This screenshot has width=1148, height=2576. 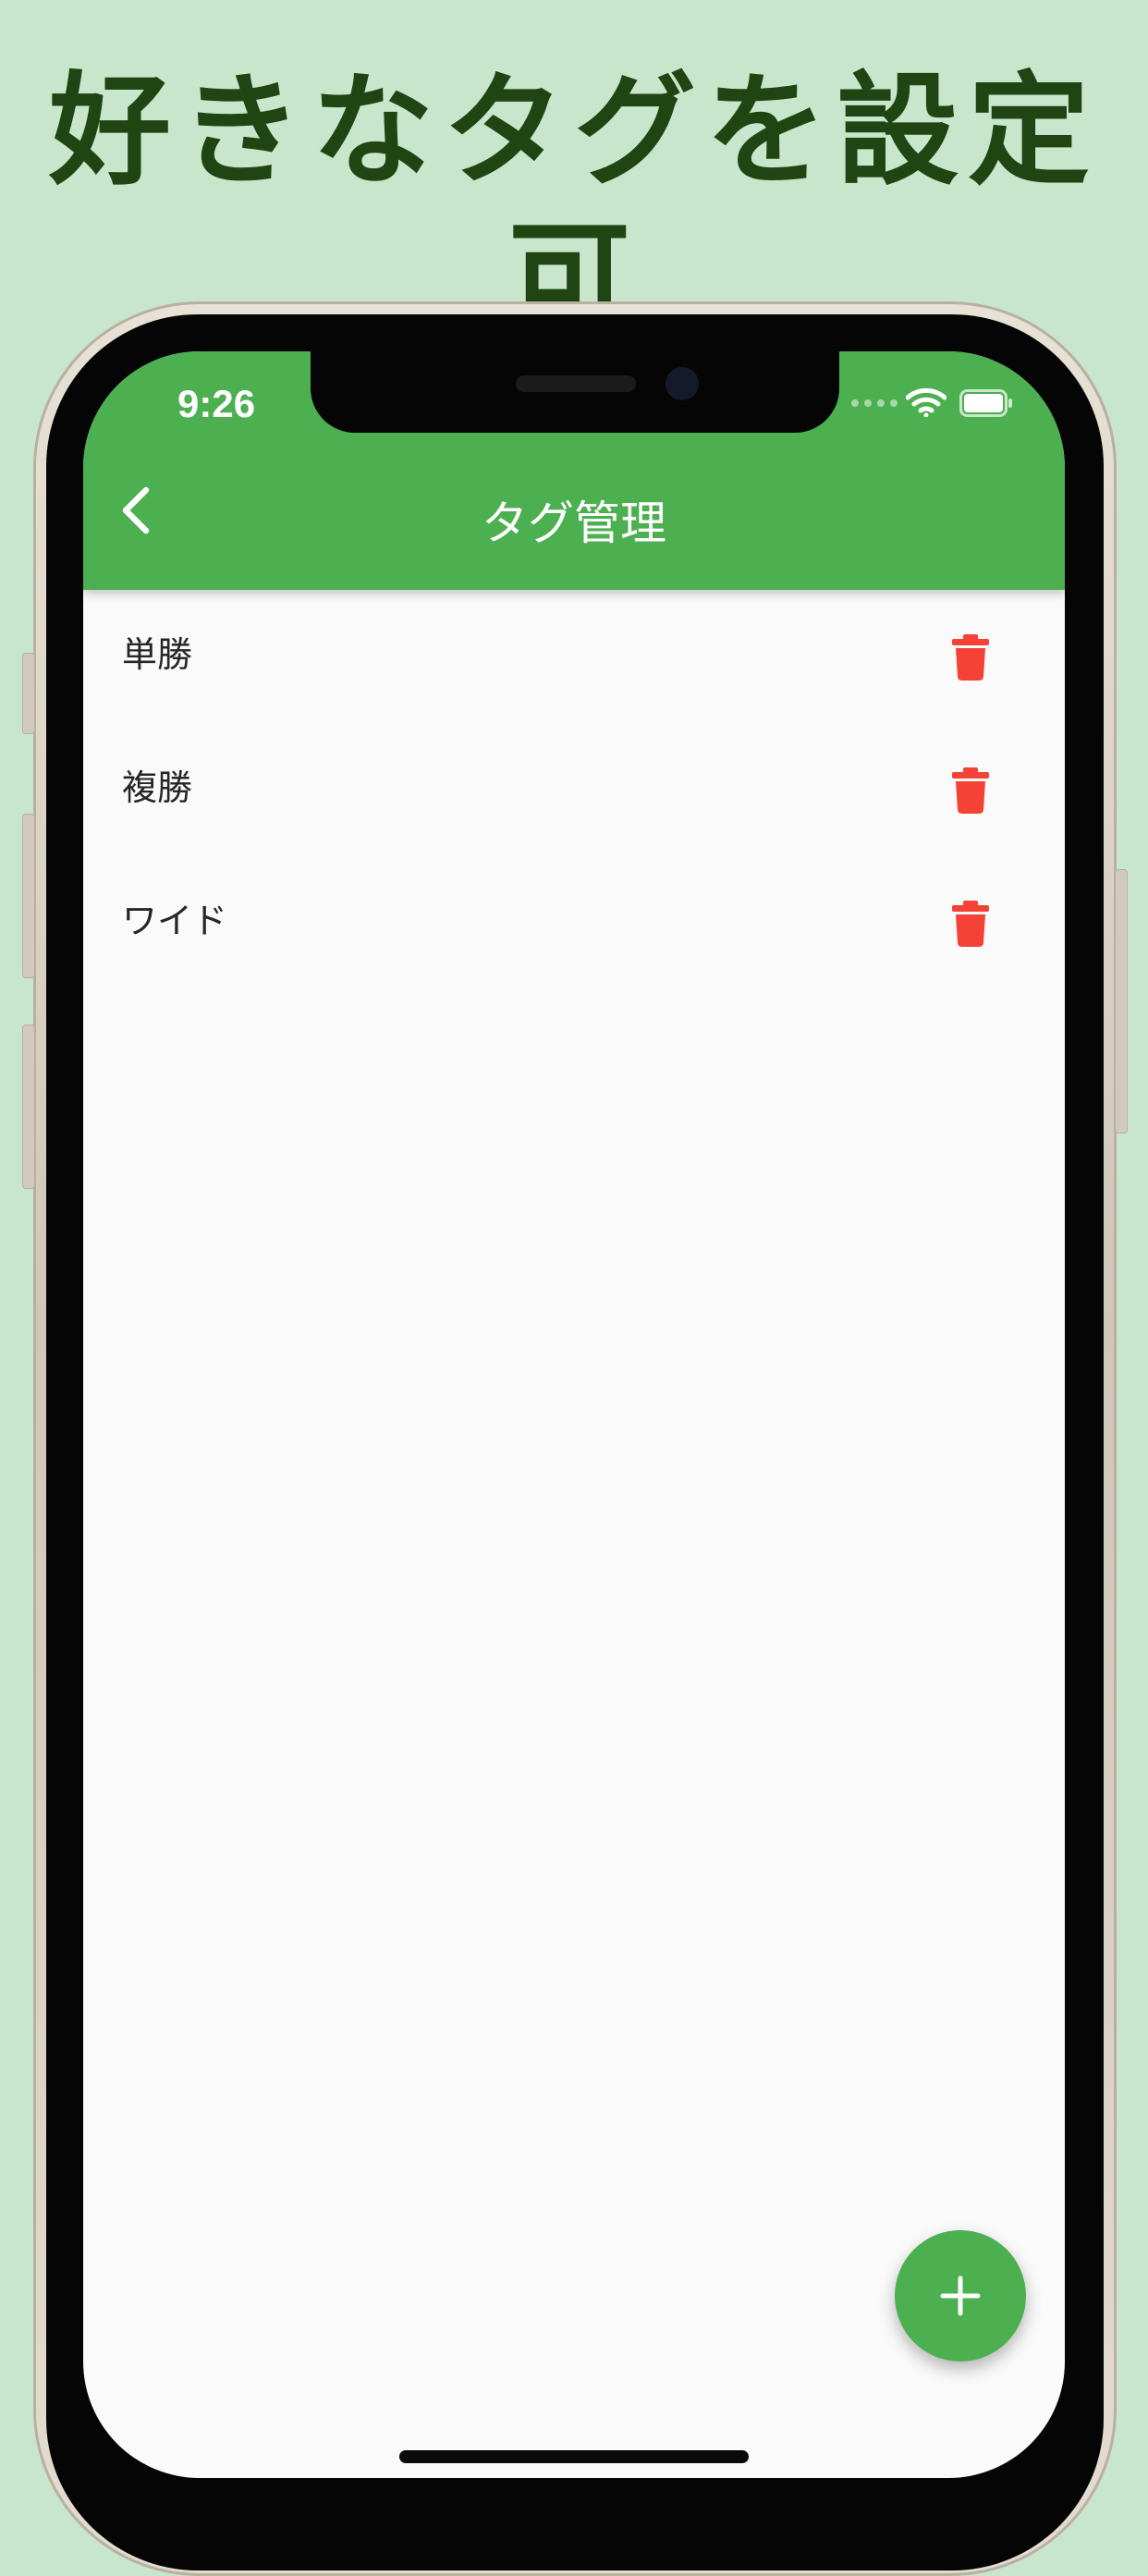 What do you see at coordinates (926, 402) in the screenshot?
I see `wifi-icon` at bounding box center [926, 402].